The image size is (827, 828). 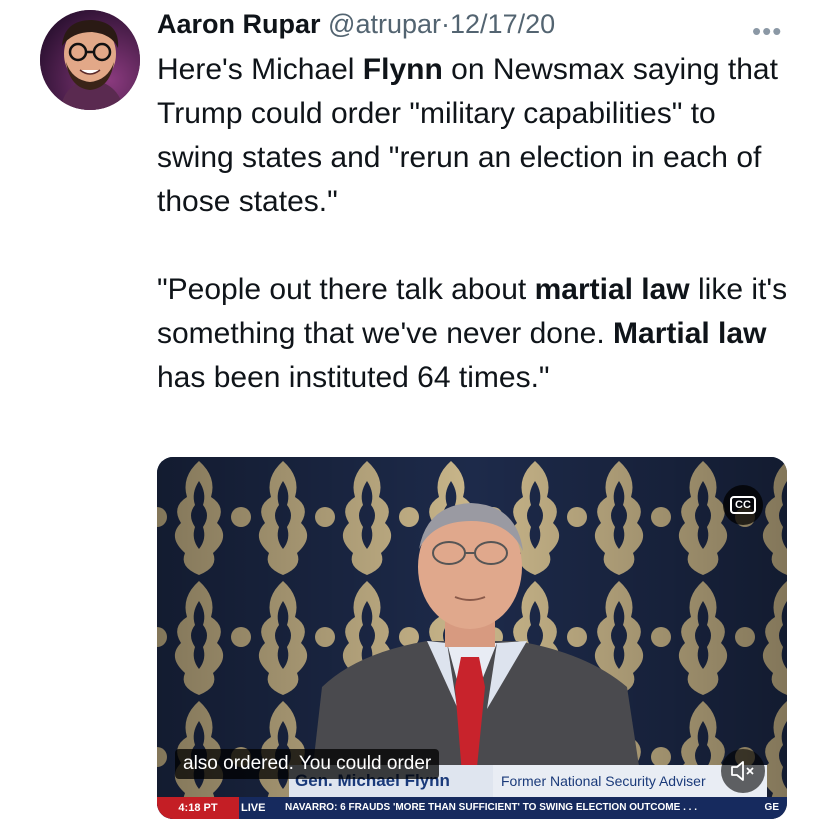 I want to click on ticker-time: 4:18 PT, so click(x=198, y=808).